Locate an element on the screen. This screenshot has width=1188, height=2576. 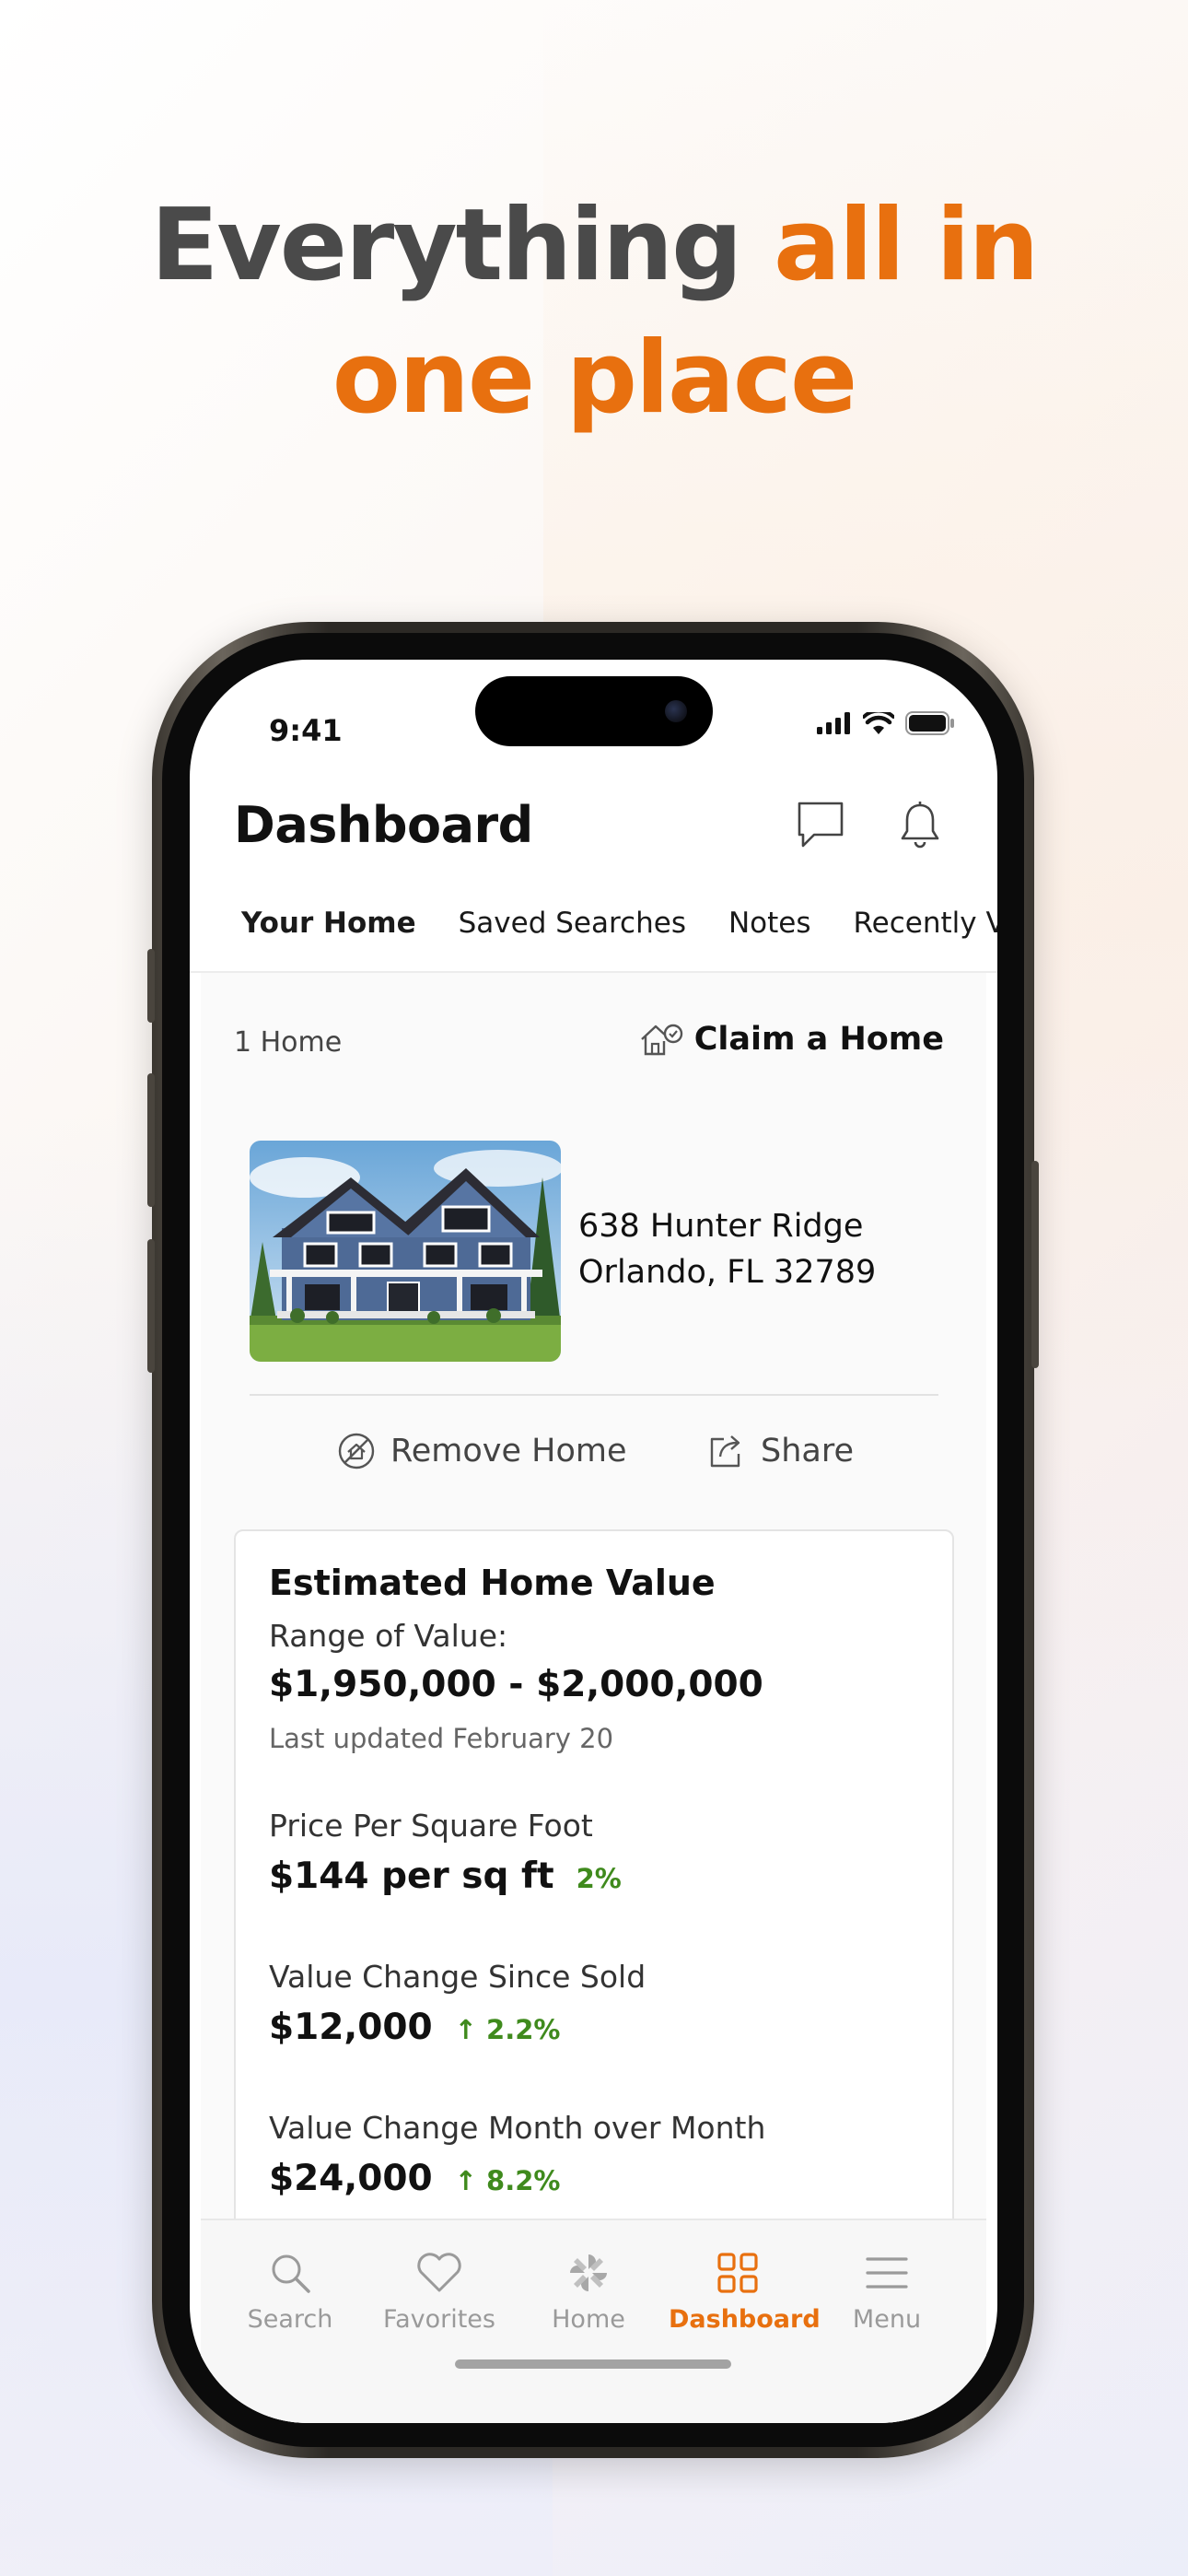
address-line-1: 638 Hunter Ridge is located at coordinates (721, 1226).